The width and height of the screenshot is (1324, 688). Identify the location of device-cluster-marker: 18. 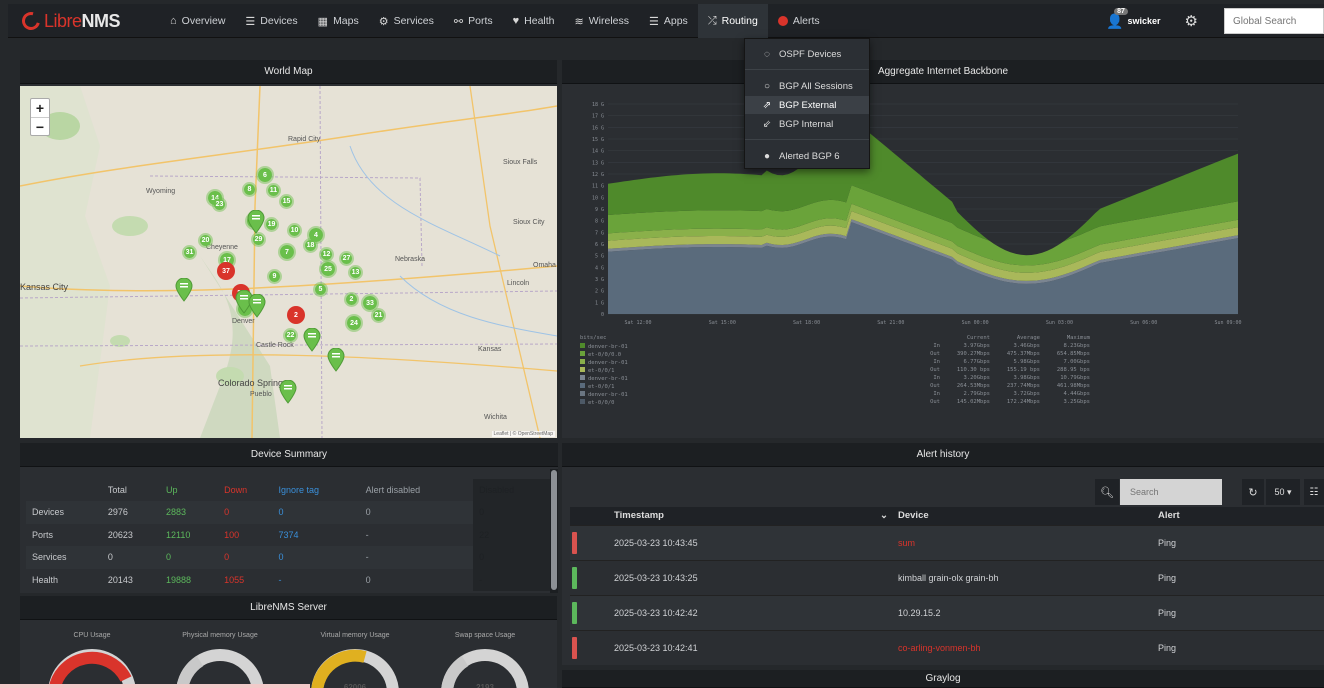
(310, 245).